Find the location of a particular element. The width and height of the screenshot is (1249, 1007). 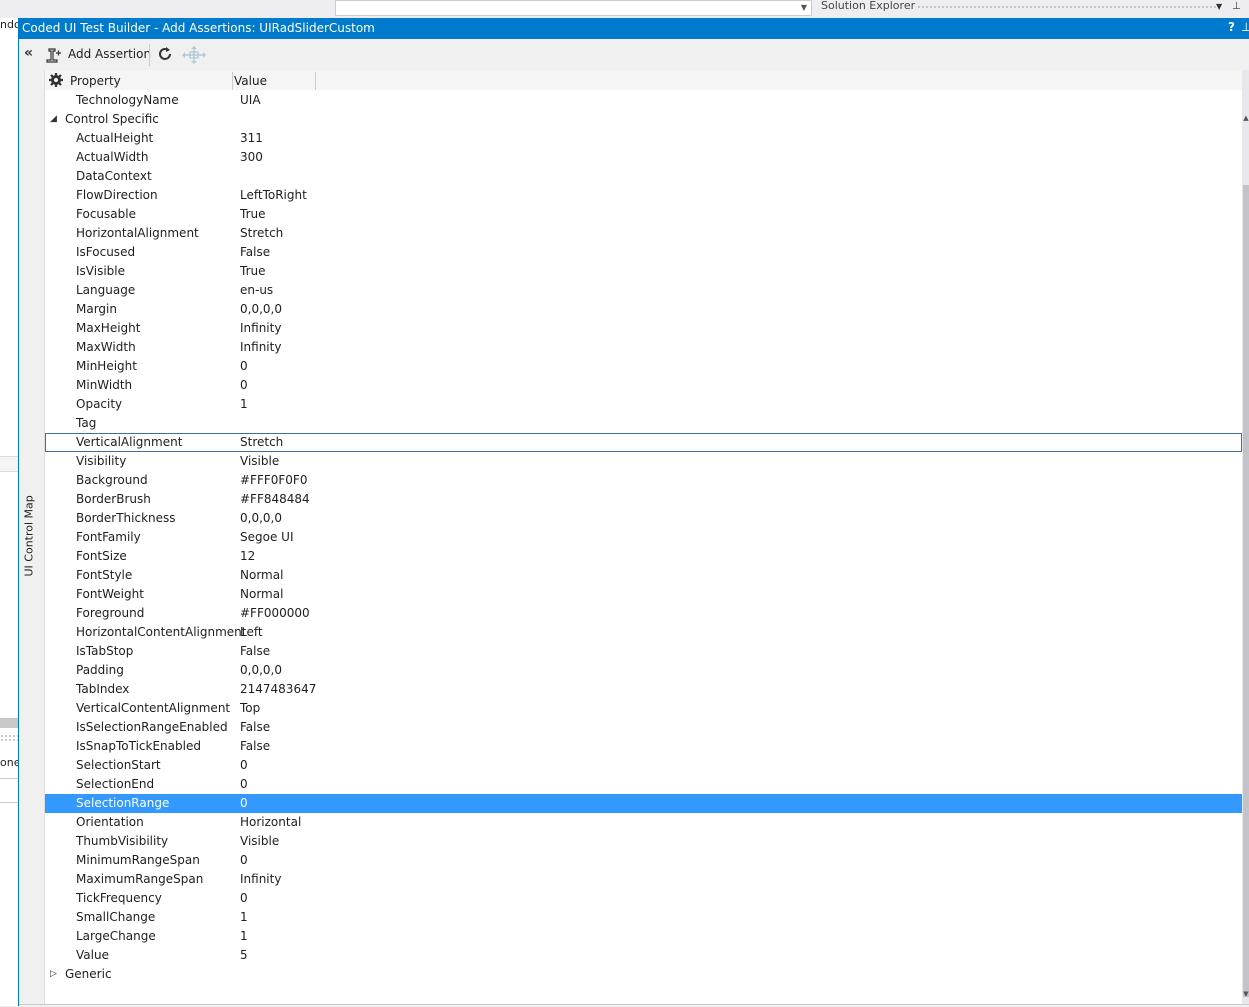

property-row: BorderBrush #FF848484 is located at coordinates (643, 499).